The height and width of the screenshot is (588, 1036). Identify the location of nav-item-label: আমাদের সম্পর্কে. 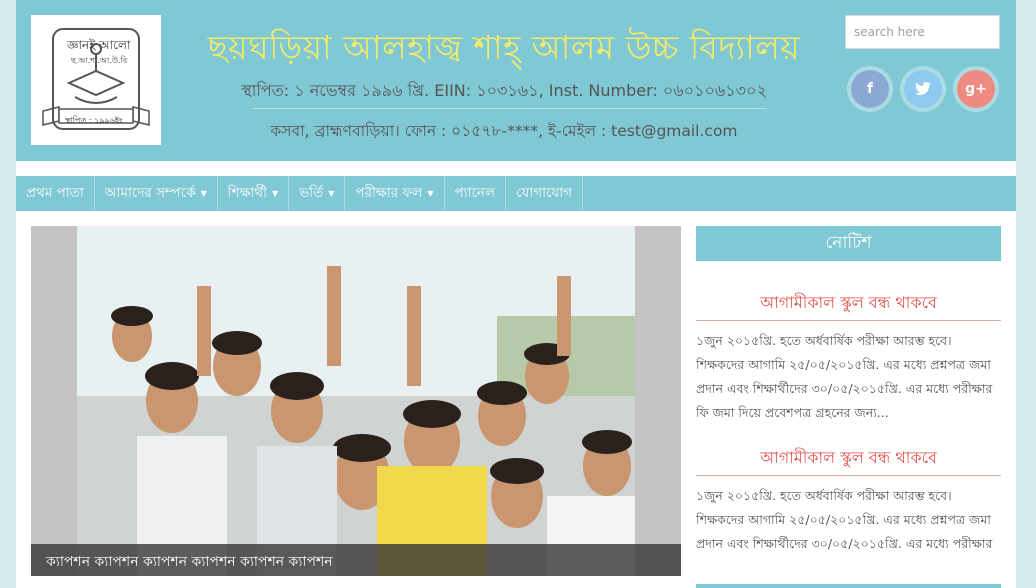
(150, 193).